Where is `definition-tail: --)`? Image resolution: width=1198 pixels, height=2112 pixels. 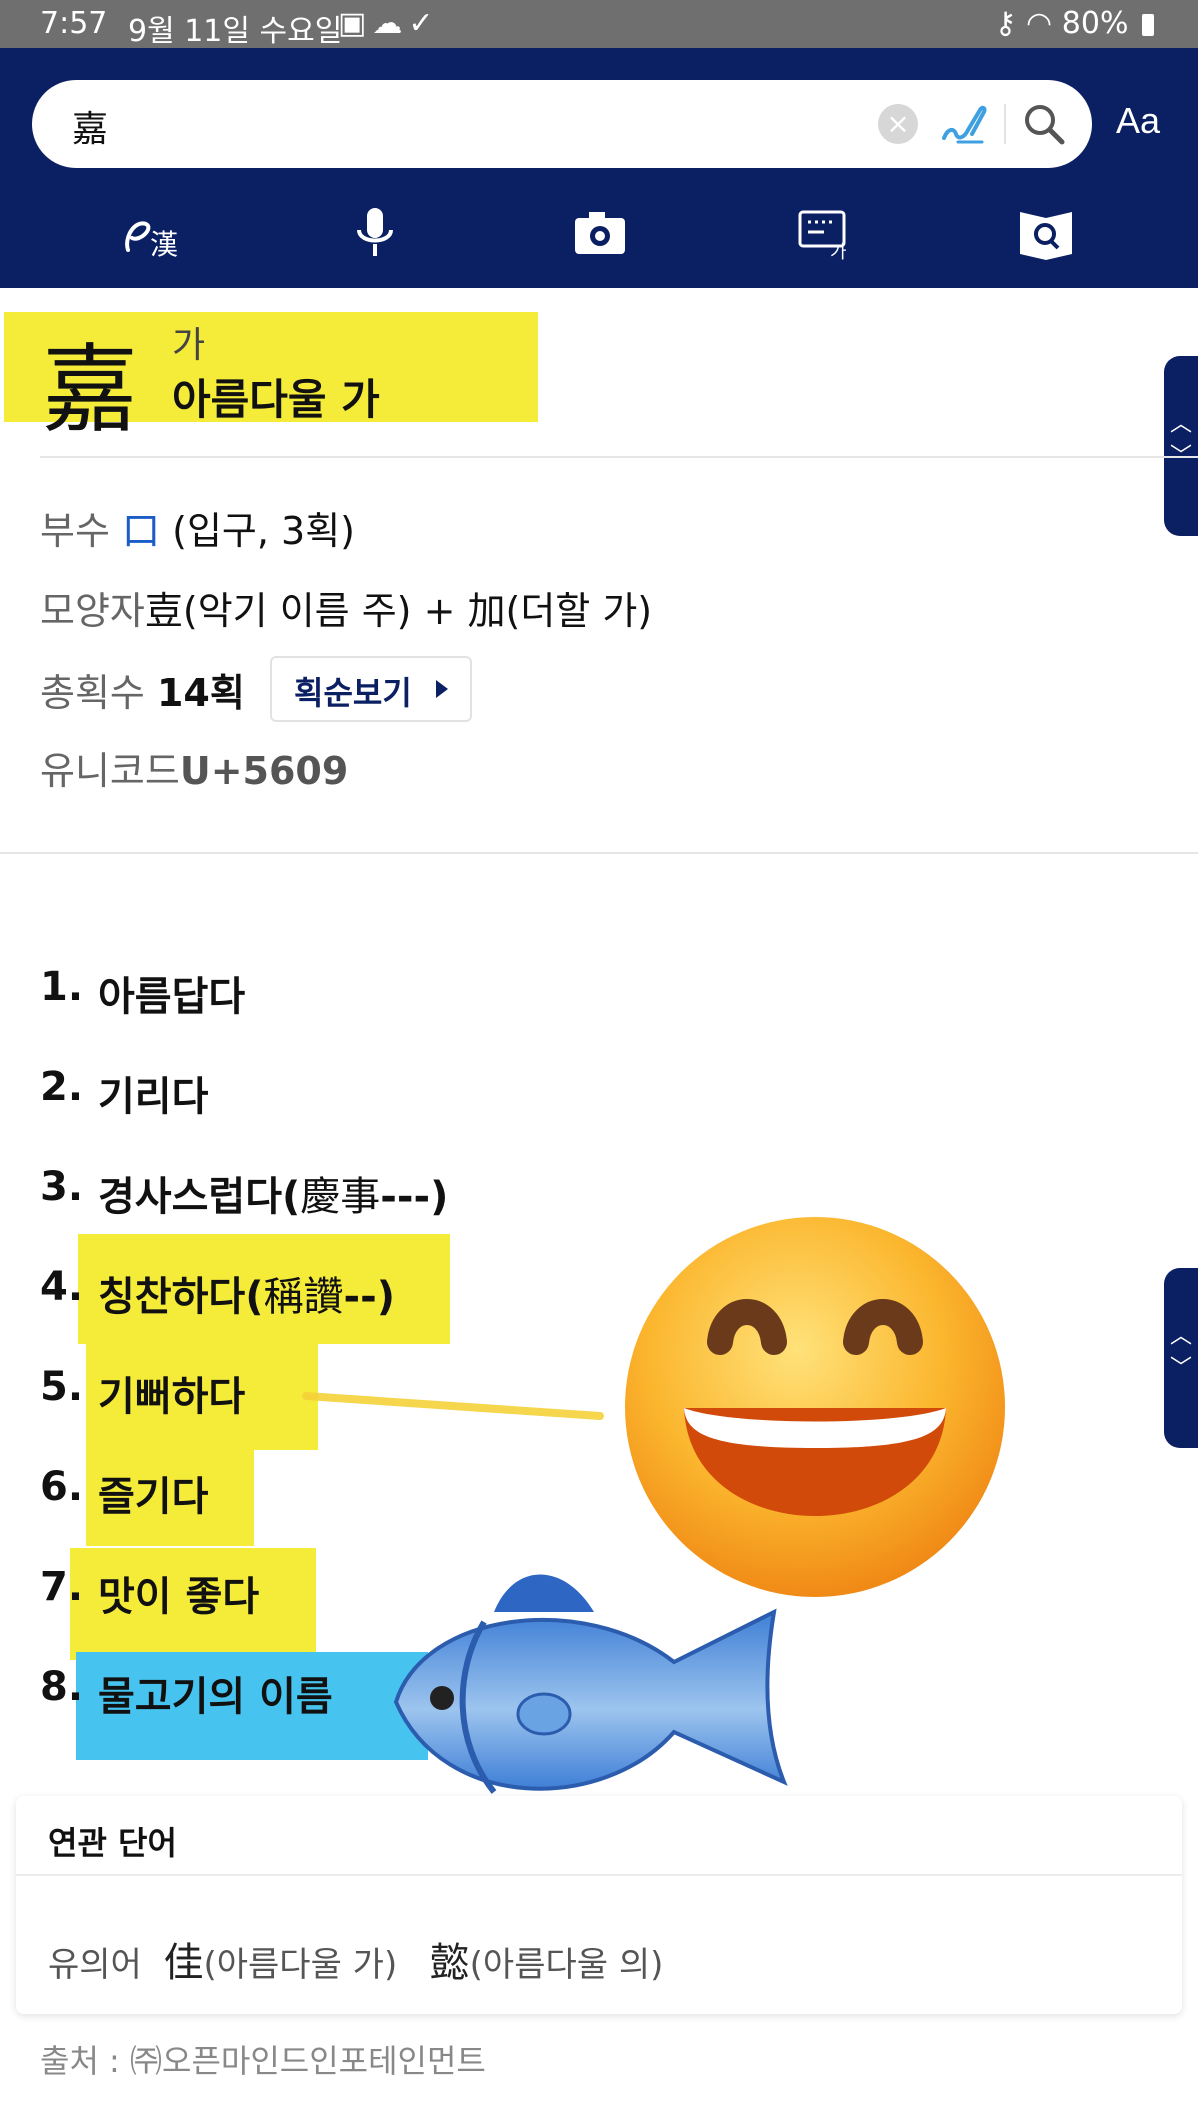
definition-tail: --) is located at coordinates (369, 1297).